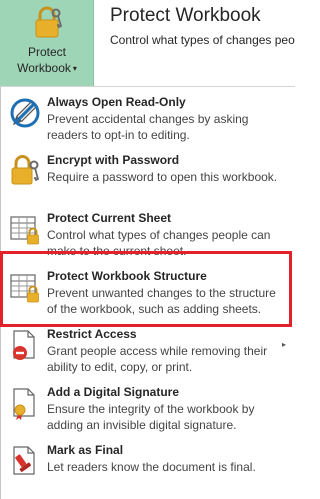 This screenshot has height=499, width=320. Describe the element at coordinates (24, 460) in the screenshot. I see `final-stamp-icon` at that location.